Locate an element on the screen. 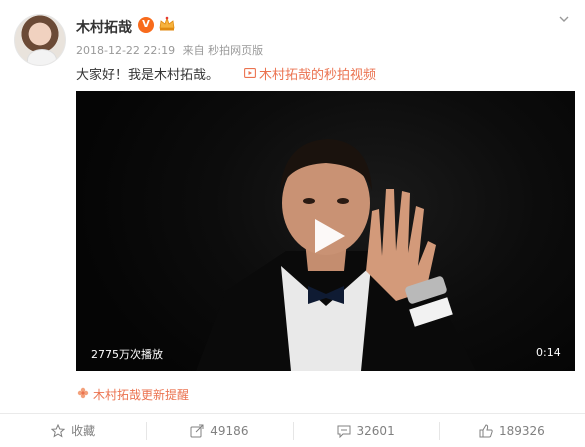 The image size is (585, 447). update-reminder-link: 木村拓哉更新提醒 is located at coordinates (141, 394).